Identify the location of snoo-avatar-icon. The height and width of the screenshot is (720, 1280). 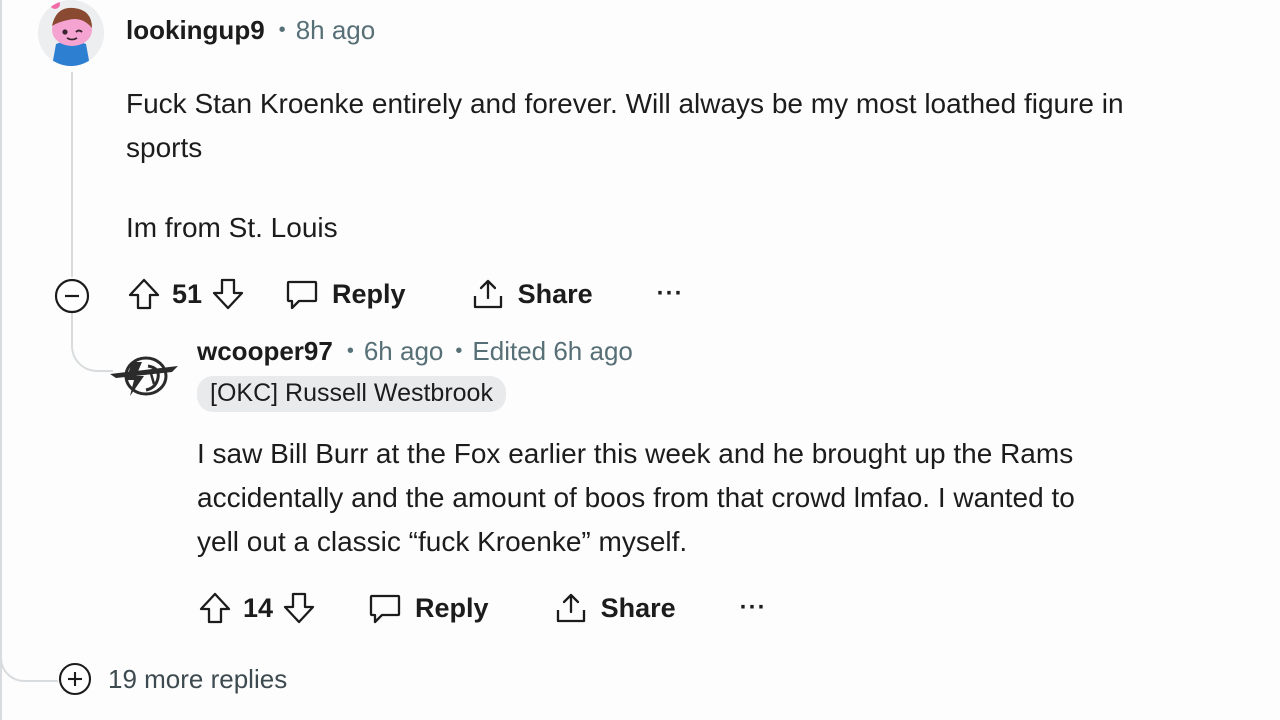
(71, 33).